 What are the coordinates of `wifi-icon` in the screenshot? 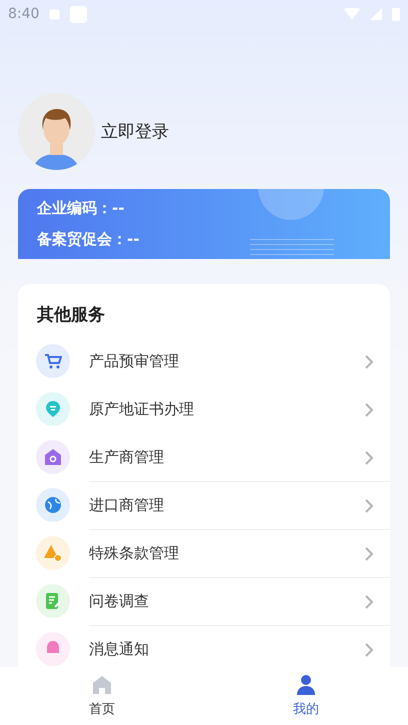 It's located at (352, 14).